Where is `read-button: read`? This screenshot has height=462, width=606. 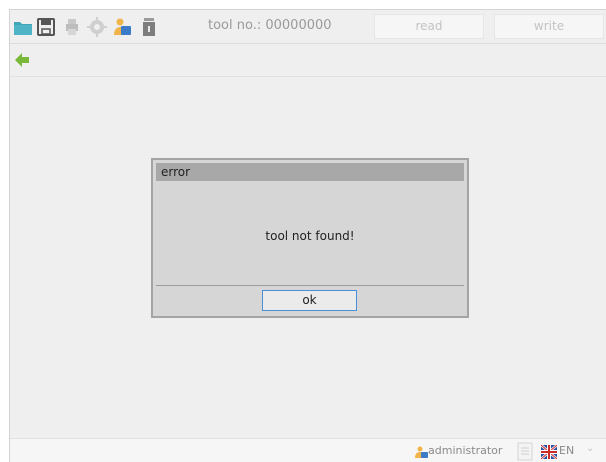
read-button: read is located at coordinates (429, 26).